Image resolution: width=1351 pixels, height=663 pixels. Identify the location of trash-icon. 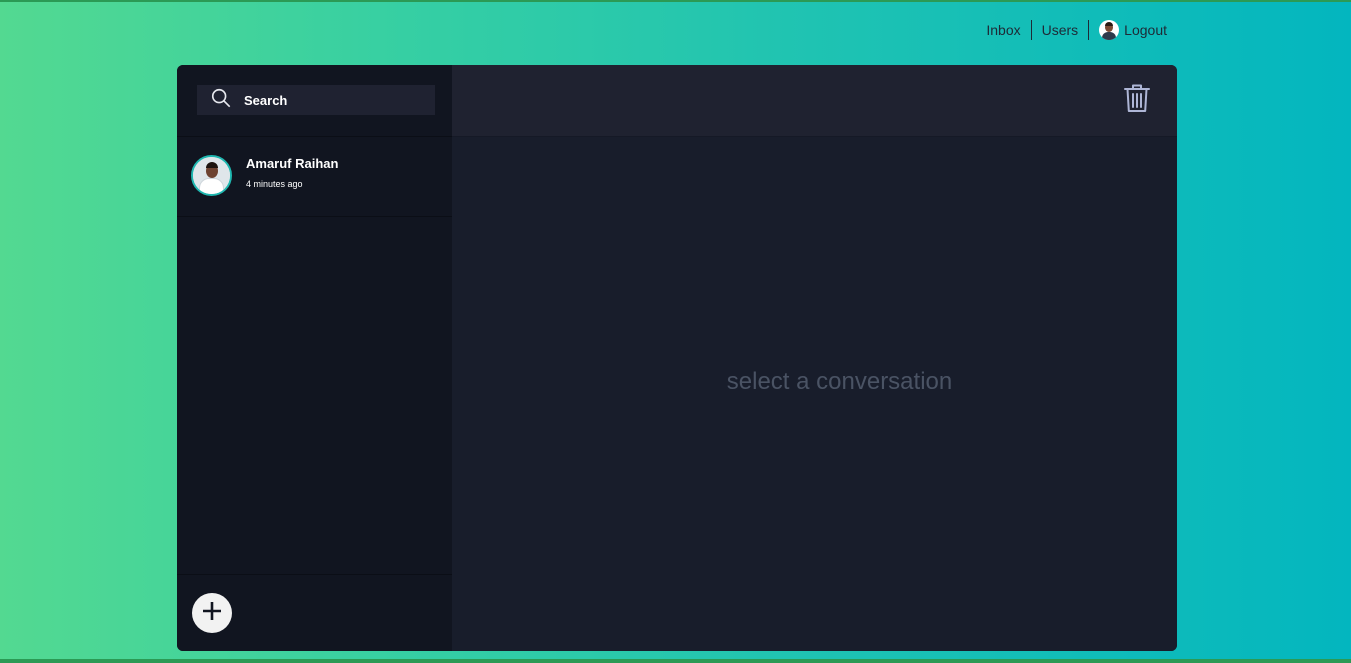
(1137, 100).